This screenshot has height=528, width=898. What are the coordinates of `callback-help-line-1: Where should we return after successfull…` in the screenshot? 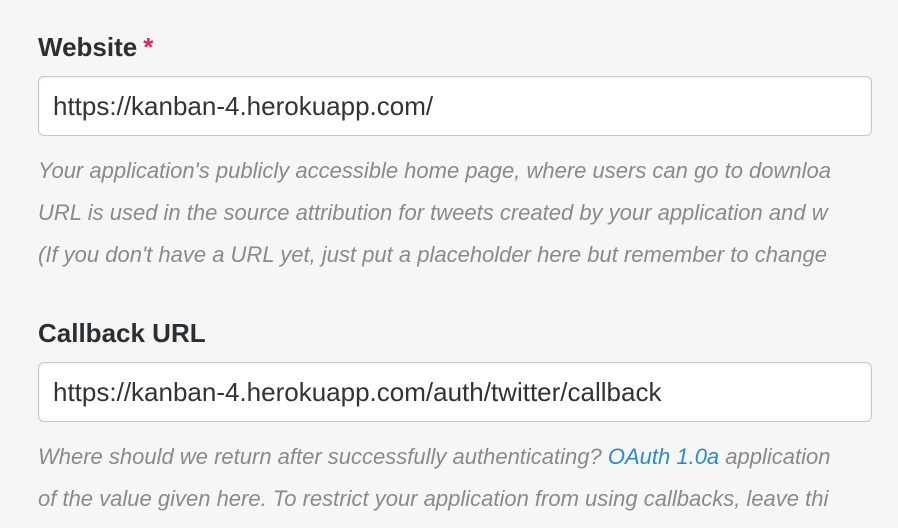 It's located at (468, 457).